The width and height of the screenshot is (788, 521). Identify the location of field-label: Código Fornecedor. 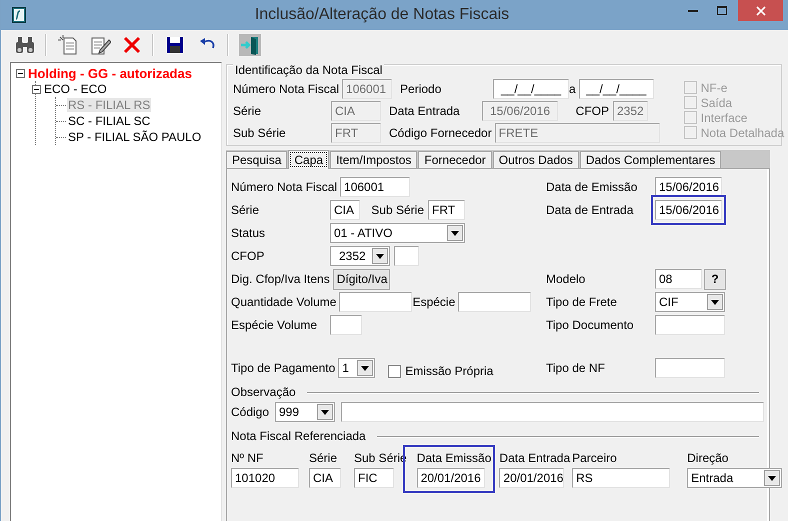
(441, 133).